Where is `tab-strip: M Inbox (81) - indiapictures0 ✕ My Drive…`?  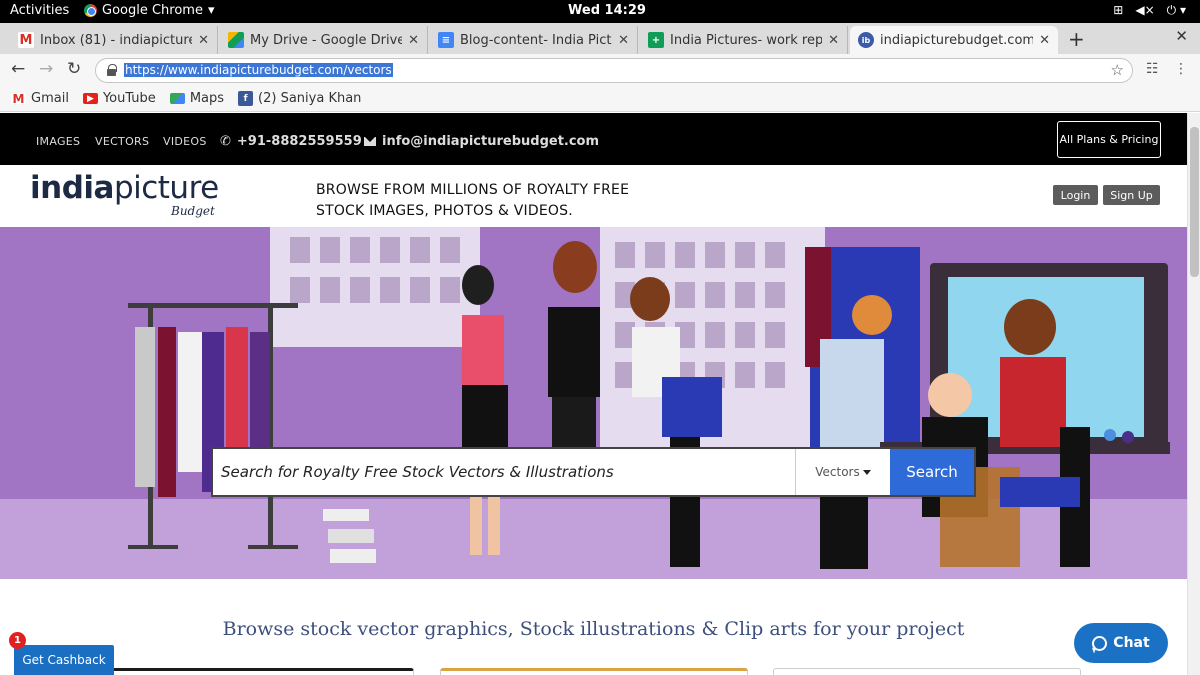
tab-strip: M Inbox (81) - indiapictures0 ✕ My Drive… is located at coordinates (600, 38).